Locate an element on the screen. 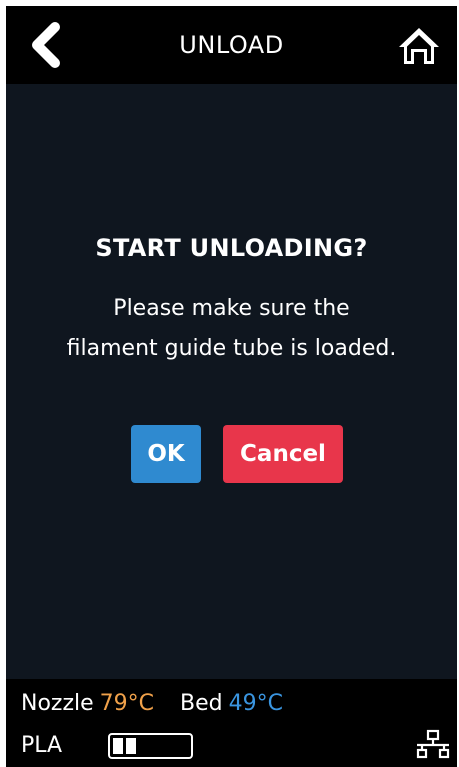 The image size is (459, 767). home-button is located at coordinates (419, 46).